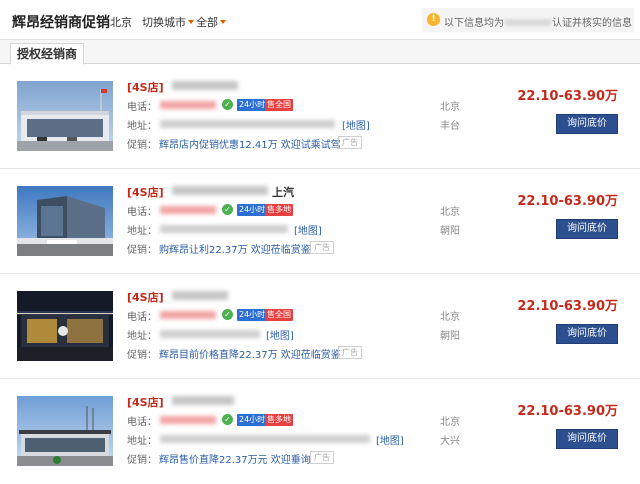  I want to click on dealer-district: 丰台, so click(450, 126).